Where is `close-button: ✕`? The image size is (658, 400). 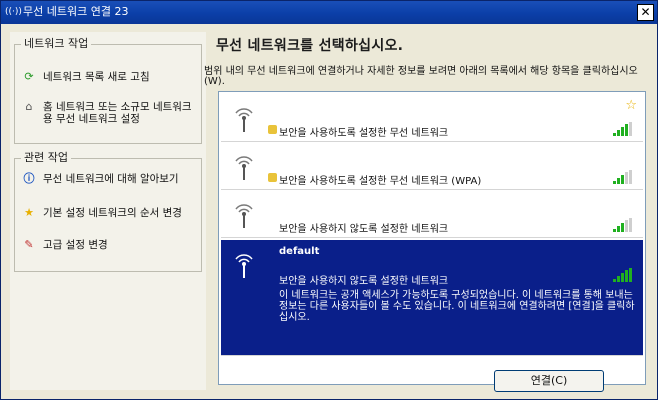
close-button: ✕ is located at coordinates (645, 12).